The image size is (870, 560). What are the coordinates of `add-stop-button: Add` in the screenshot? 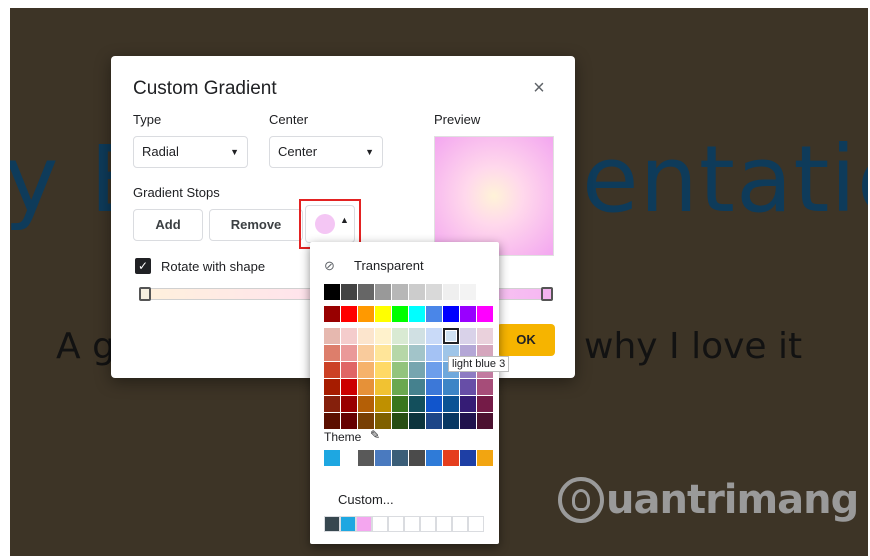 It's located at (168, 225).